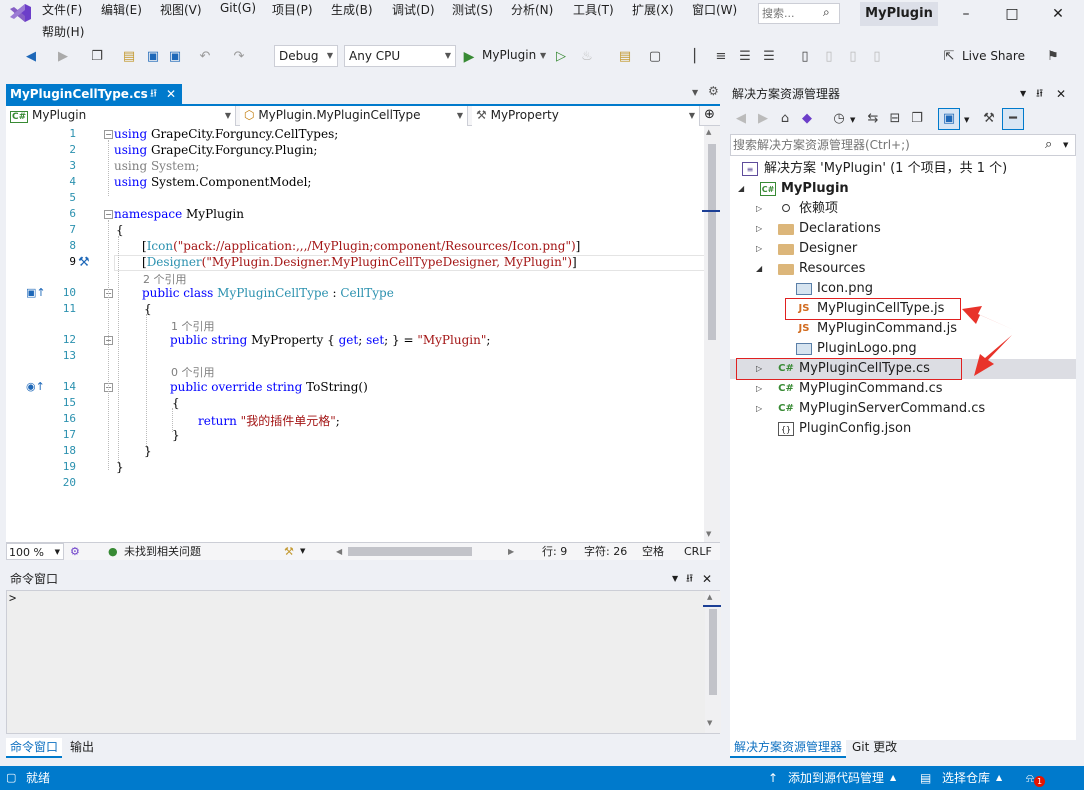 This screenshot has height=790, width=1084. Describe the element at coordinates (129, 57) in the screenshot. I see `open-folder-icon: ▤` at that location.